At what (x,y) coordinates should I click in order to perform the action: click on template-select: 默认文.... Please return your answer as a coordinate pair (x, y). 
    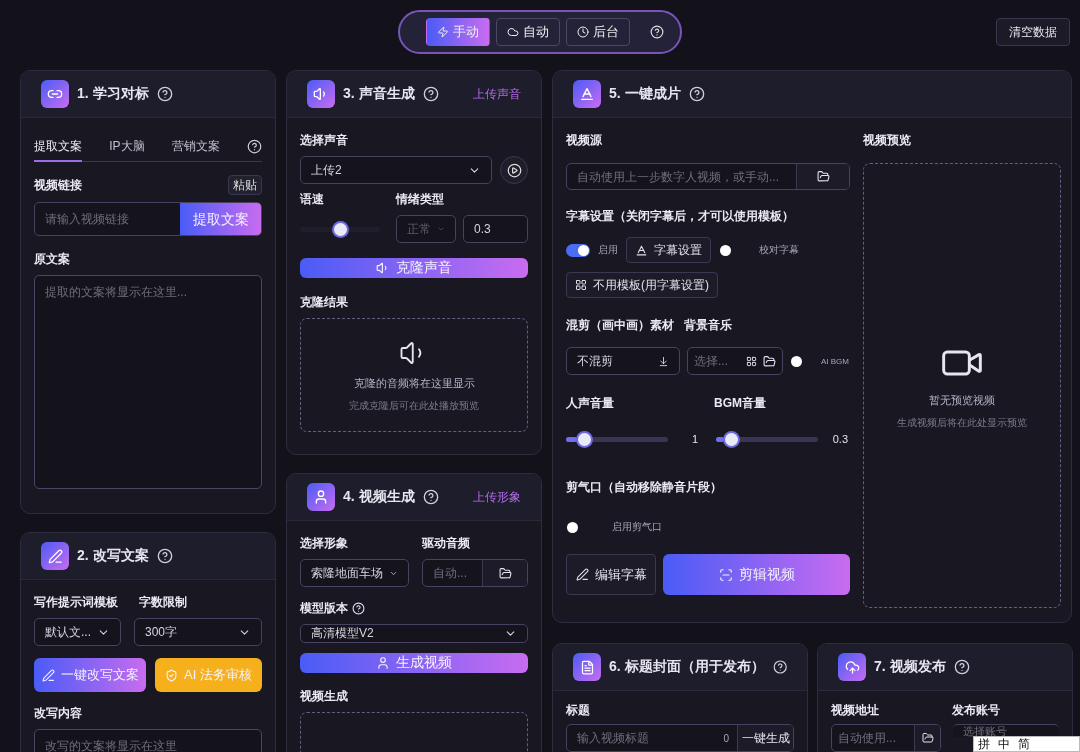
    Looking at the image, I should click on (77, 632).